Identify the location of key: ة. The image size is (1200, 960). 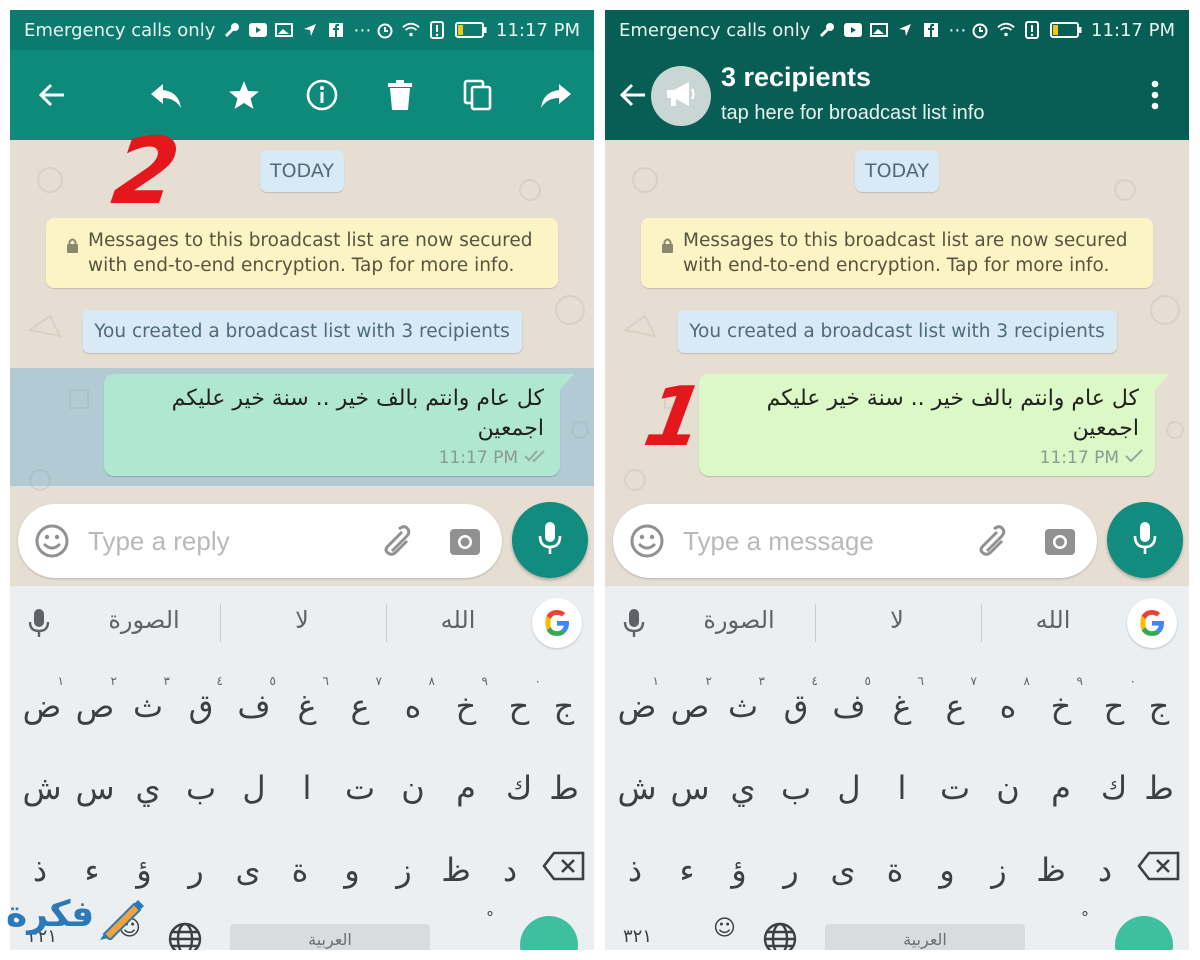
(895, 870).